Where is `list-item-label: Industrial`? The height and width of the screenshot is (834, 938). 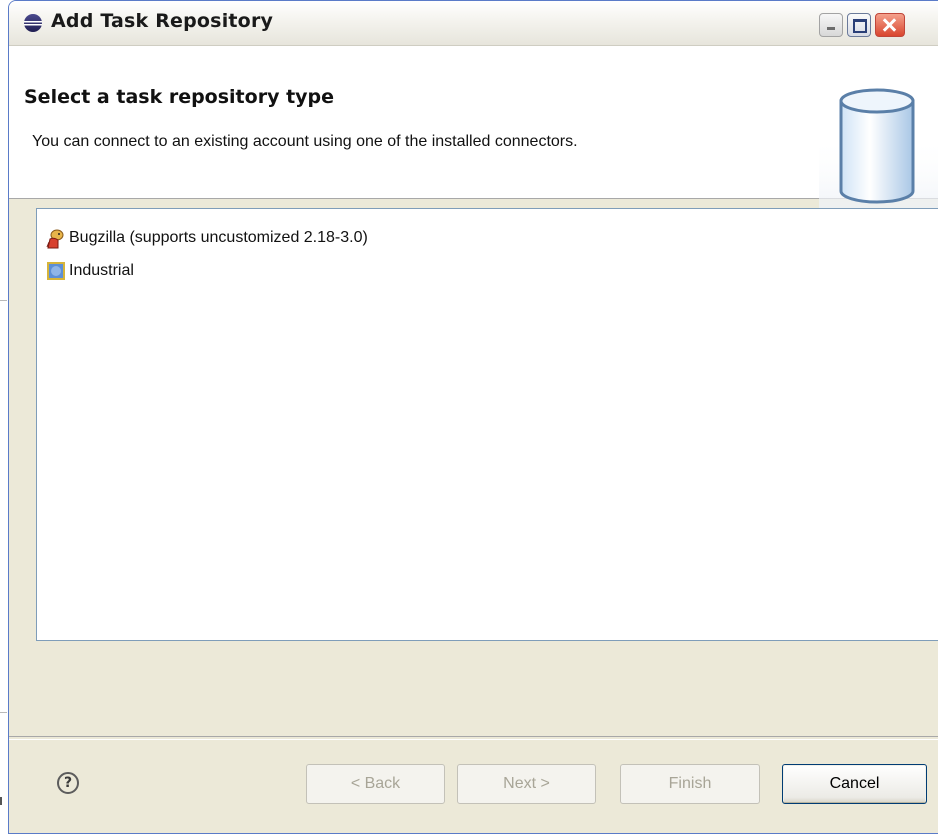 list-item-label: Industrial is located at coordinates (101, 270).